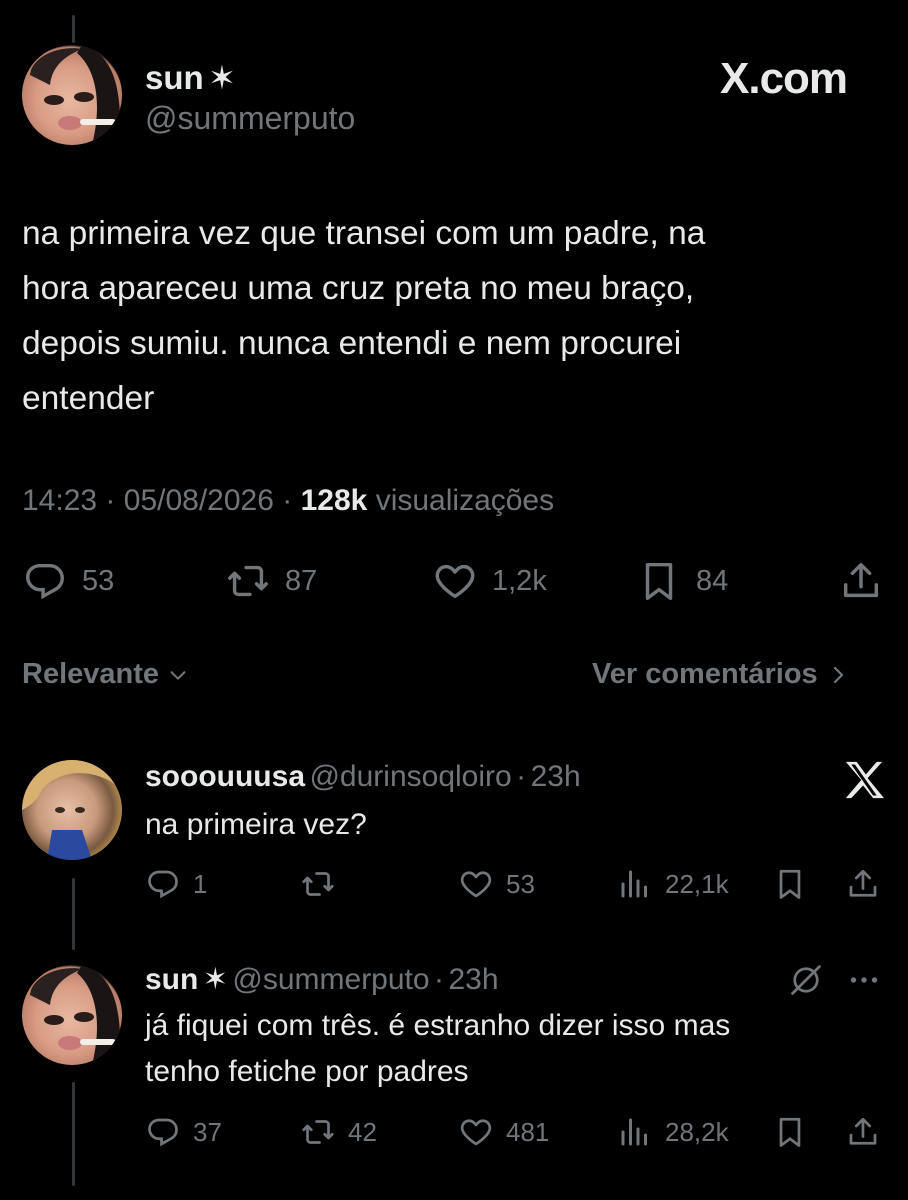  What do you see at coordinates (307, 1071) in the screenshot?
I see `reply-text-line: tenho fetiche por padres` at bounding box center [307, 1071].